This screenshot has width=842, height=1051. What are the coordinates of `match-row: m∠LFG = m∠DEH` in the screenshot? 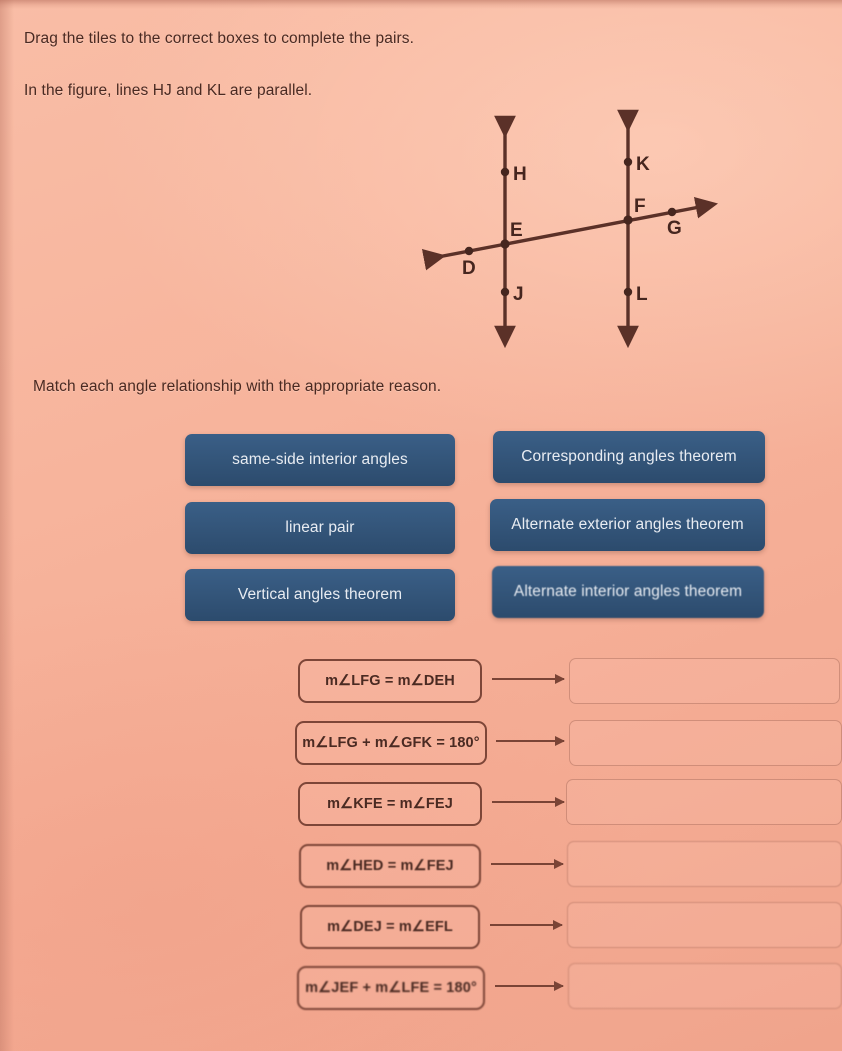 It's located at (421, 684).